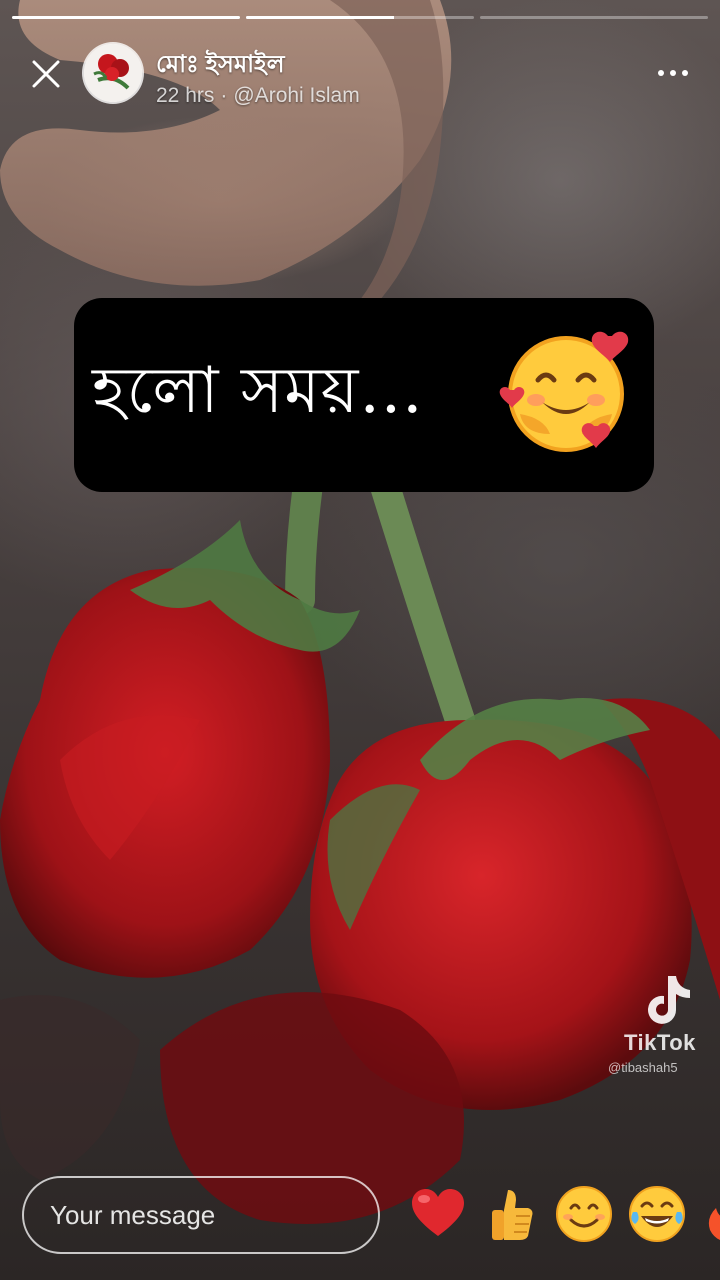 This screenshot has height=1280, width=720. What do you see at coordinates (564, 391) in the screenshot?
I see `hugging-face-with-hearts-icon` at bounding box center [564, 391].